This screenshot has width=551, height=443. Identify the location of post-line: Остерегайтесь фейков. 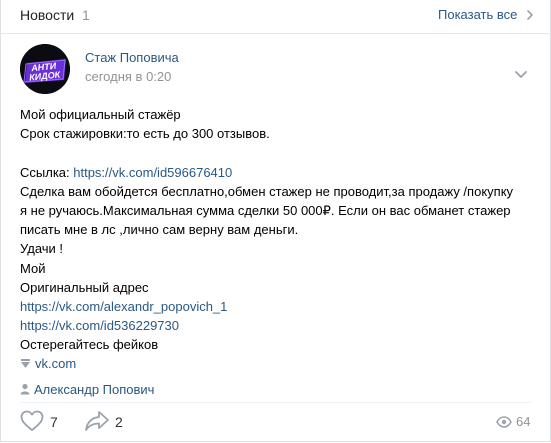
(89, 345).